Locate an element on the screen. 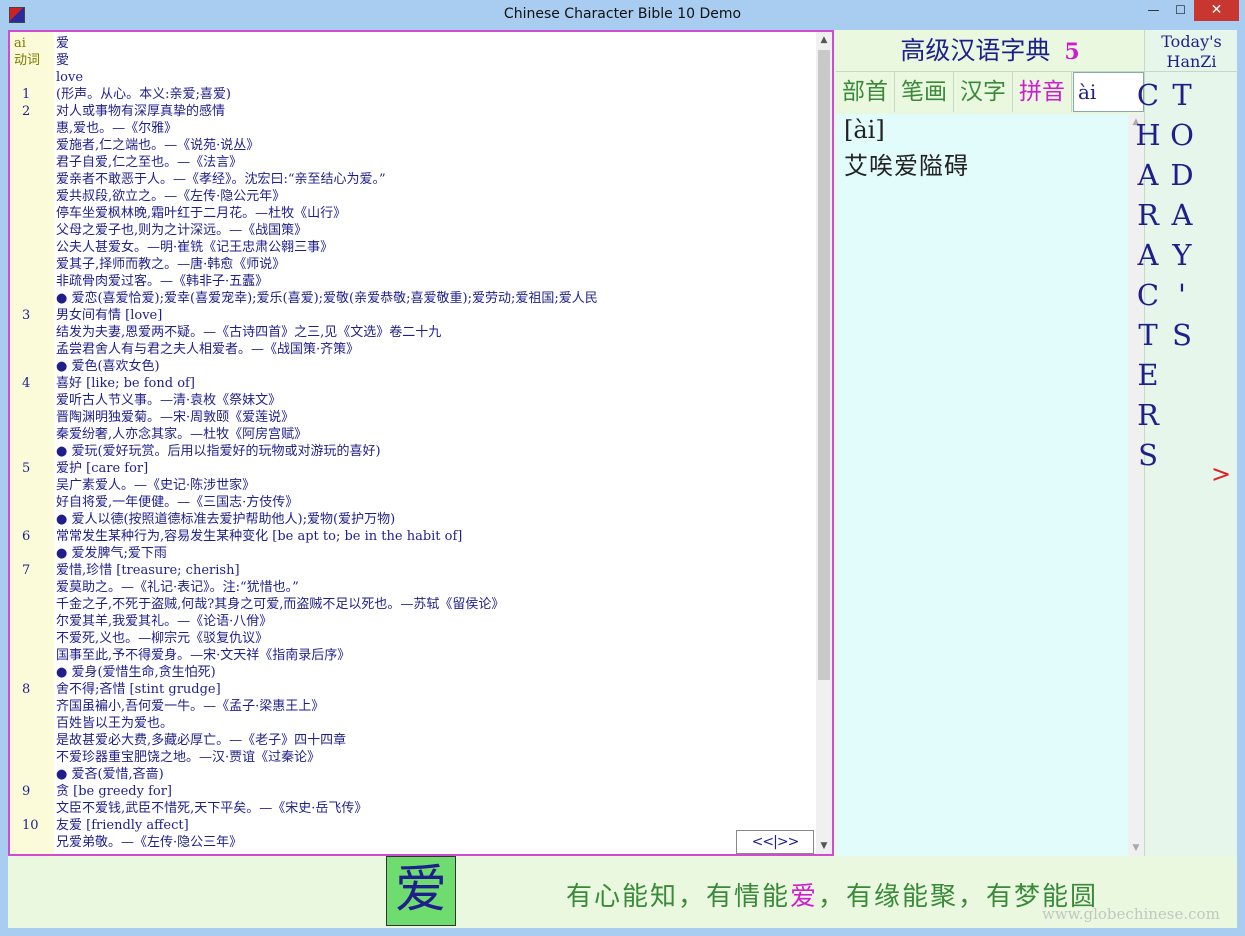 This screenshot has width=1245, height=936. tab-strokes: 笔画 is located at coordinates (924, 92).